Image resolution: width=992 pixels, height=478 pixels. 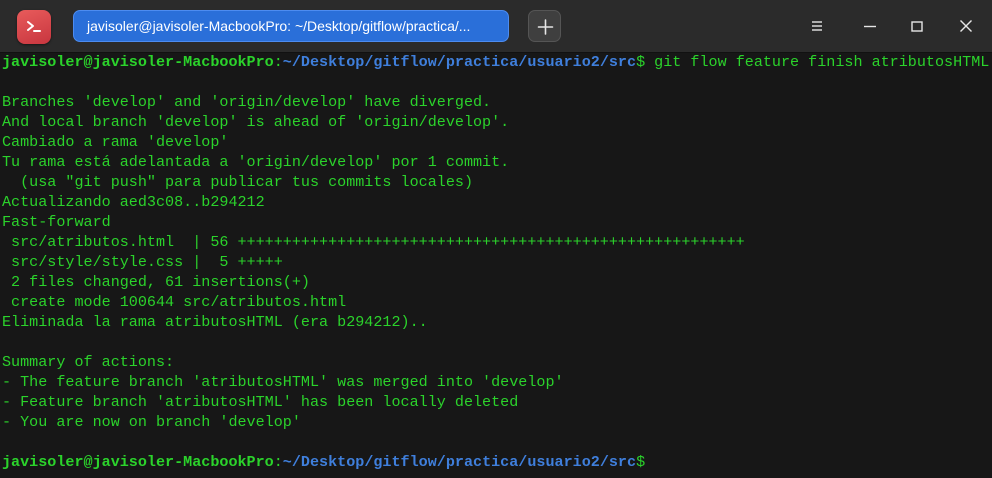 I want to click on maximize-button, so click(x=917, y=26).